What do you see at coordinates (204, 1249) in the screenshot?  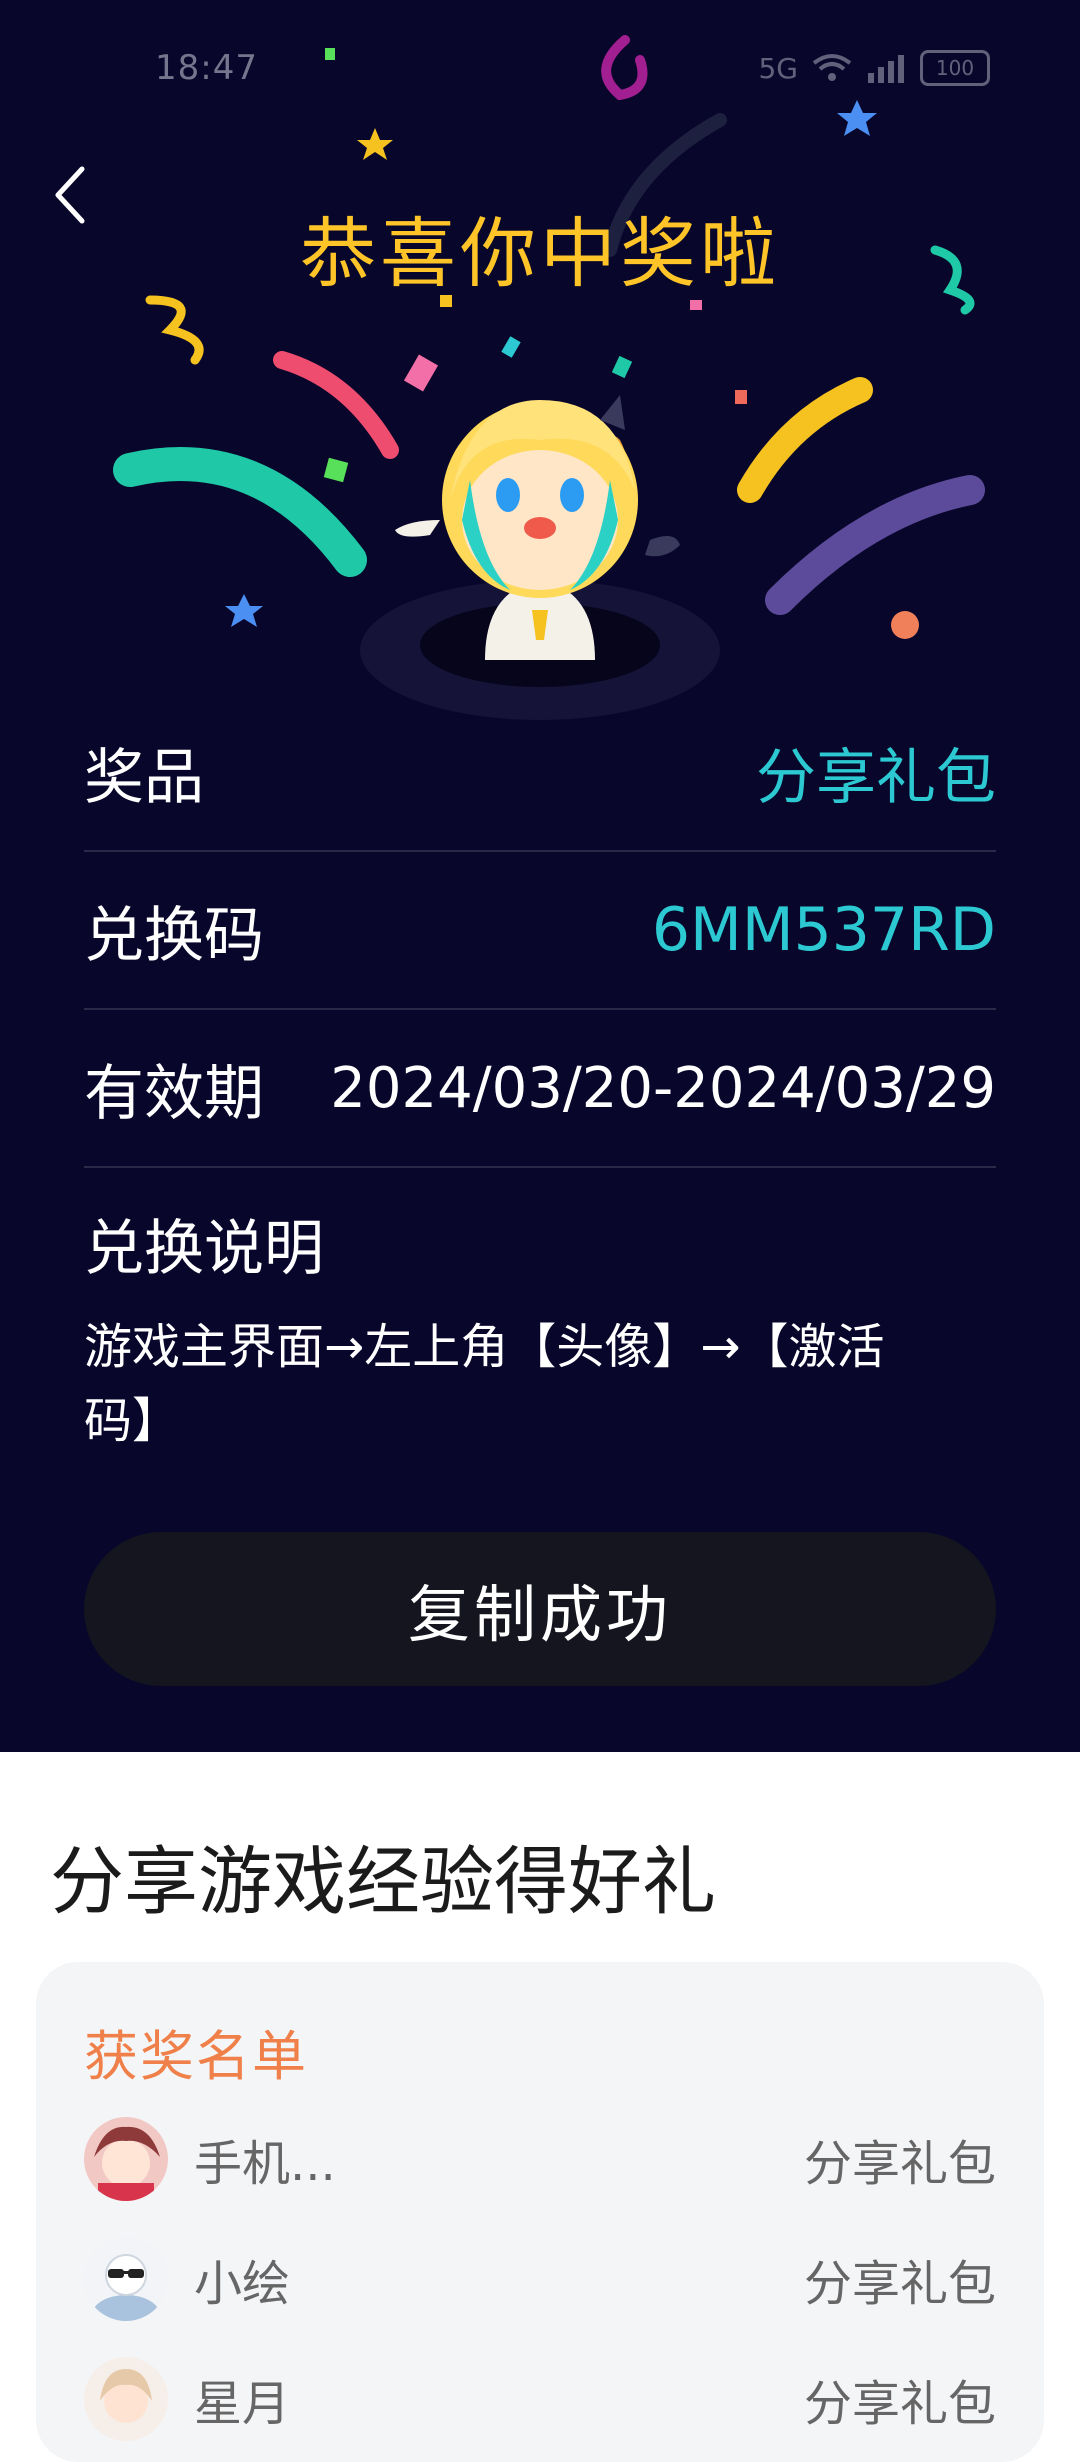 I see `instructions-title: 兑换说明` at bounding box center [204, 1249].